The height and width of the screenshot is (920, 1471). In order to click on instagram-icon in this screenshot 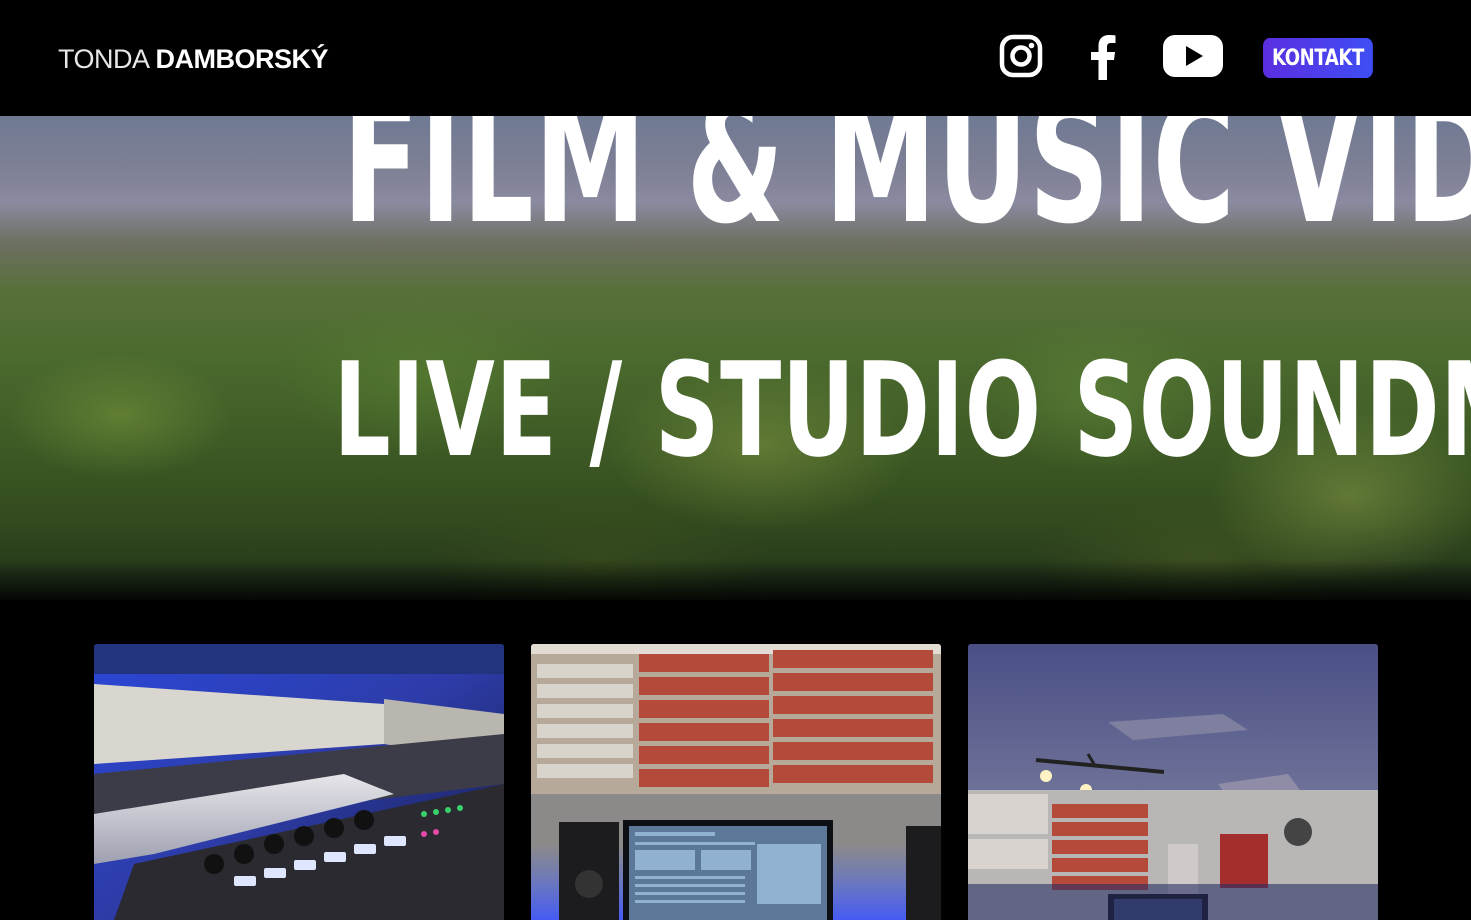, I will do `click(1021, 56)`.